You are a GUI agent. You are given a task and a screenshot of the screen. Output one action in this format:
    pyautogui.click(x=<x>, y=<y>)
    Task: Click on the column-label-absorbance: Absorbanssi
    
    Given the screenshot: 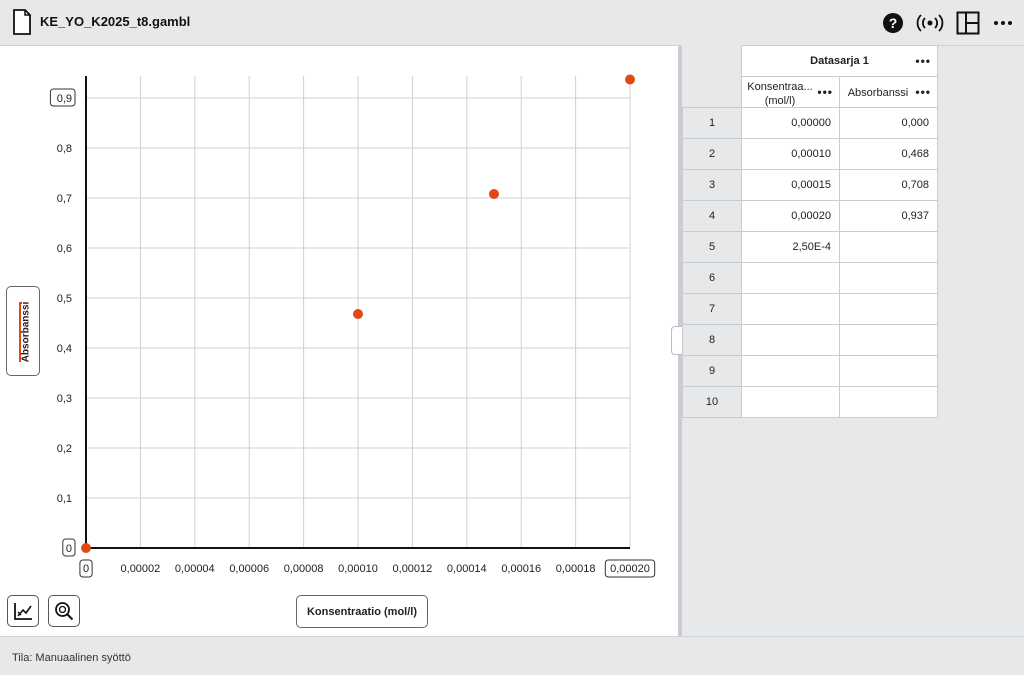 What is the action you would take?
    pyautogui.click(x=878, y=93)
    